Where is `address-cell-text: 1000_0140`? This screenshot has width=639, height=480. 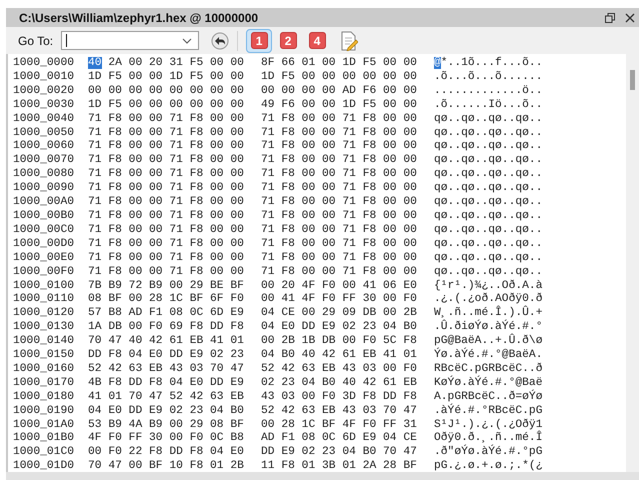 address-cell-text: 1000_0140 is located at coordinates (44, 342).